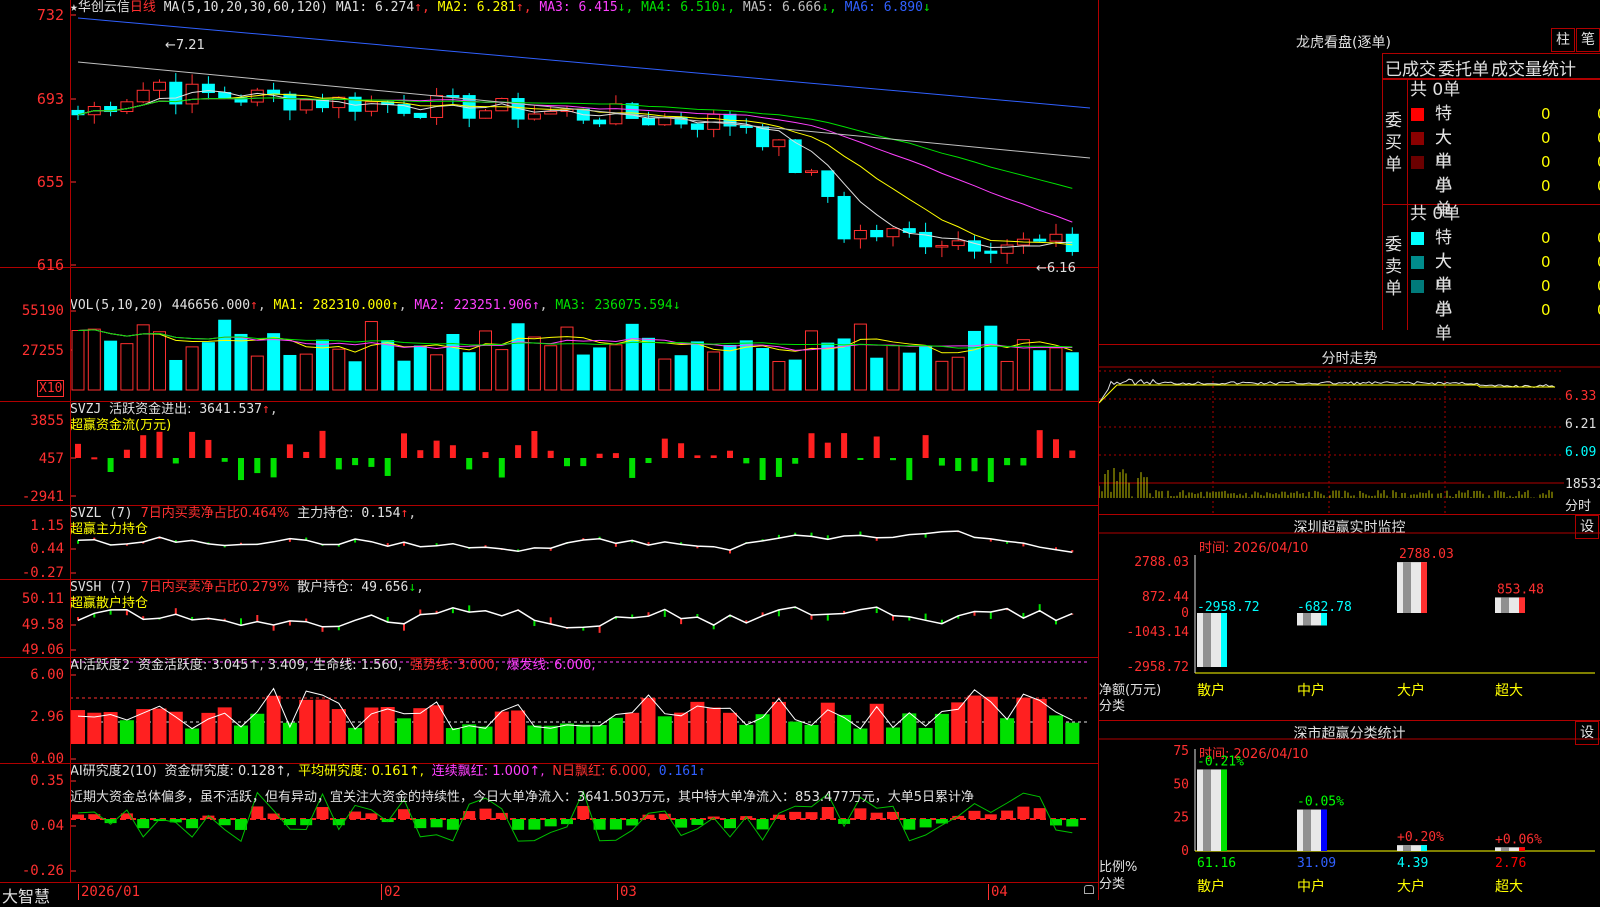  I want to click on bar-mode-button: 柱, so click(1563, 40).